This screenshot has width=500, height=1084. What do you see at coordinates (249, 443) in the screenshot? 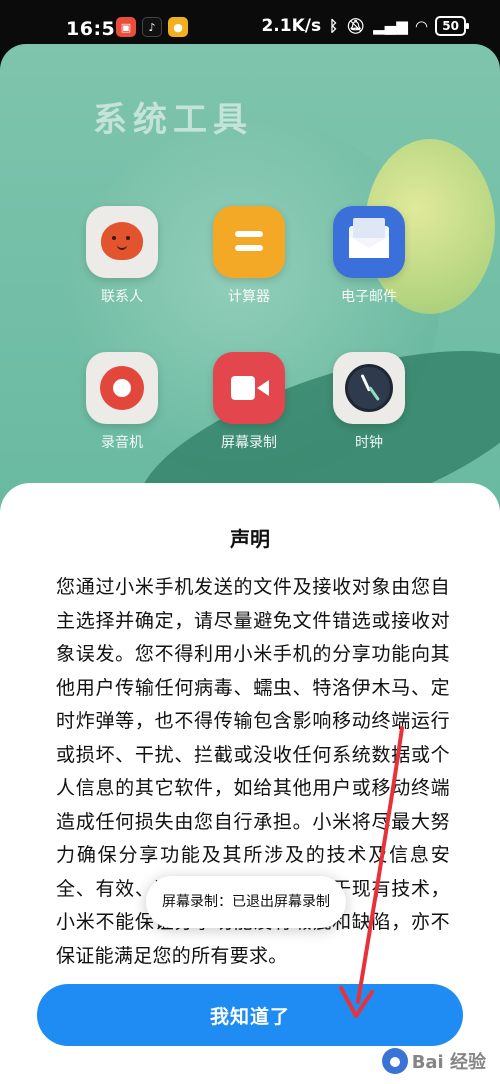
I see `app-label: 屏幕录制` at bounding box center [249, 443].